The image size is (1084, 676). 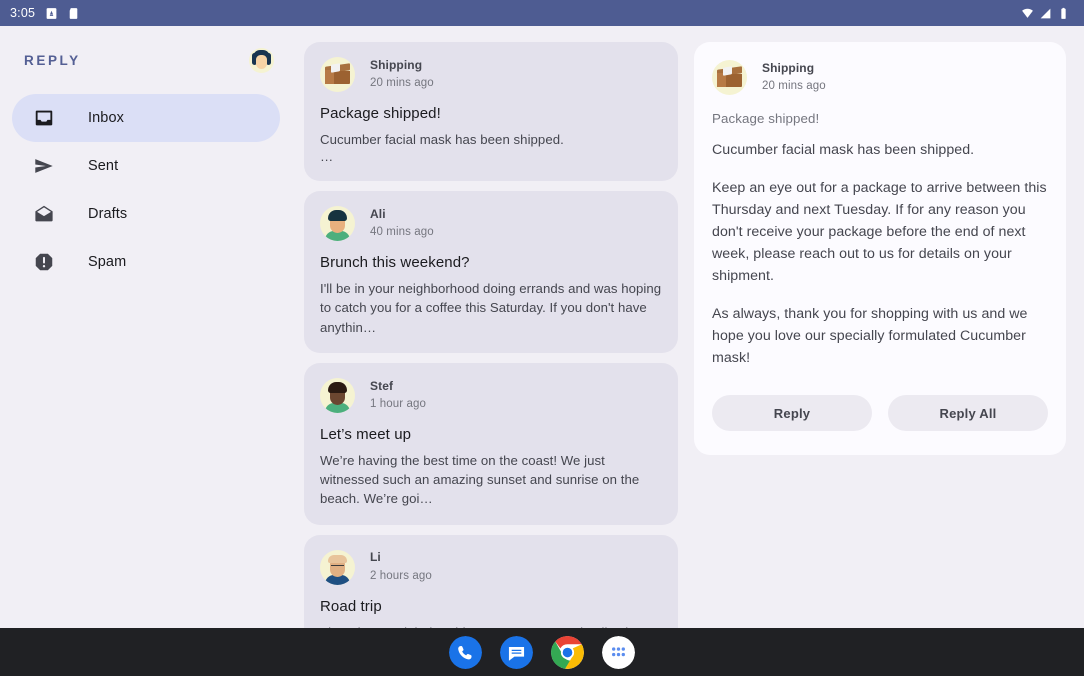 What do you see at coordinates (380, 113) in the screenshot?
I see `email-subject: Package shipped!` at bounding box center [380, 113].